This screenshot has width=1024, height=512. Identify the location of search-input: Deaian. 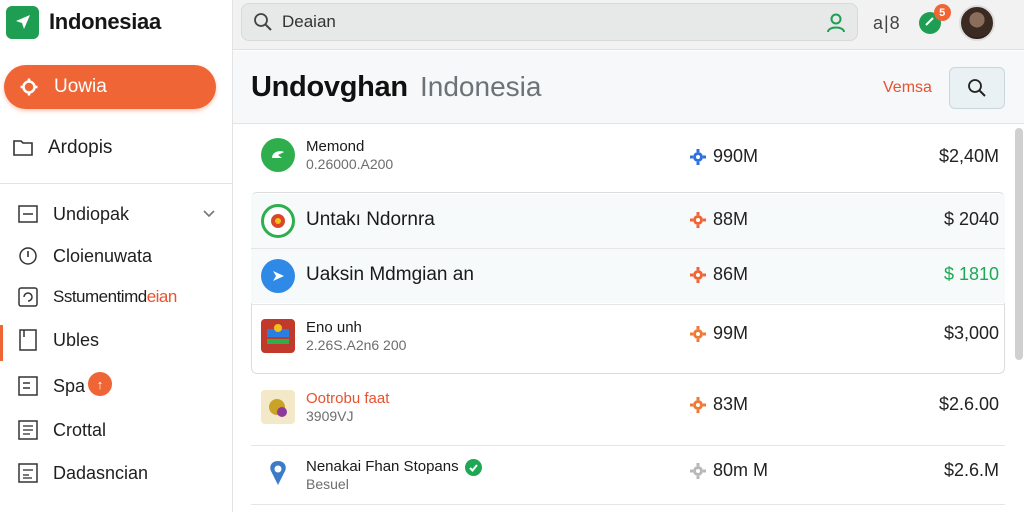
(549, 22).